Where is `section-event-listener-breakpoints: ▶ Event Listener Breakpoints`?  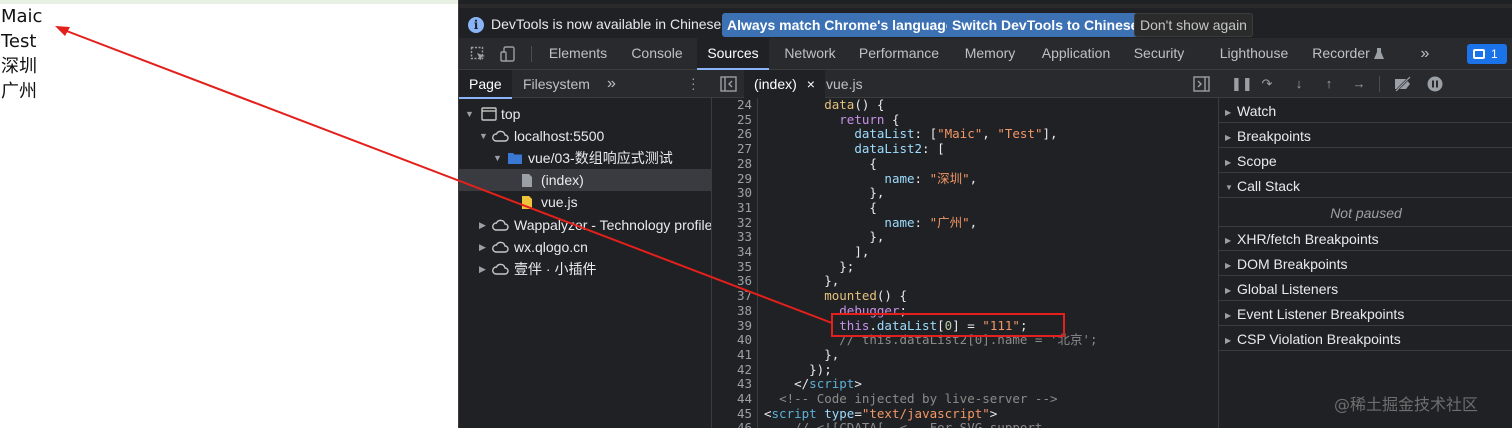 section-event-listener-breakpoints: ▶ Event Listener Breakpoints is located at coordinates (1365, 314).